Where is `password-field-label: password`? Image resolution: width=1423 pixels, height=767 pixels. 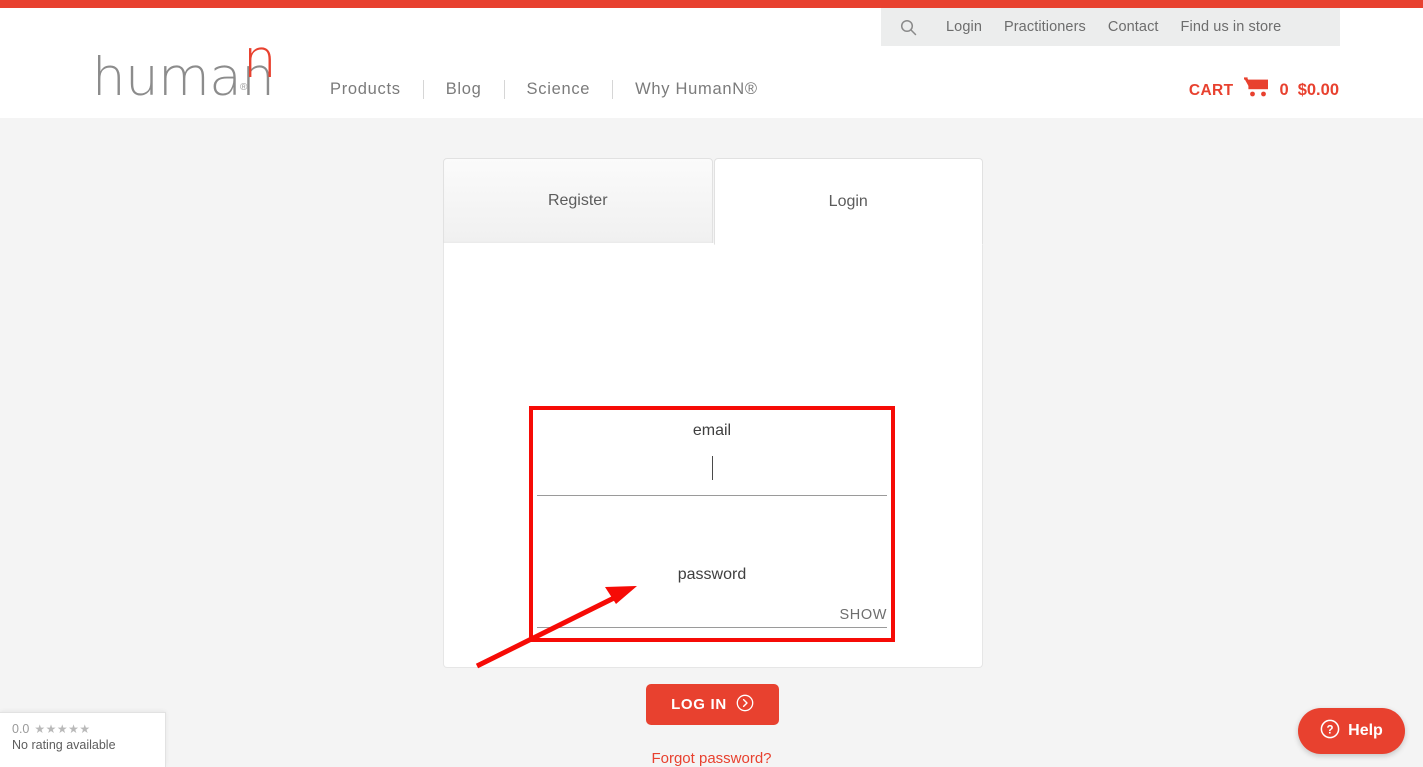 password-field-label: password is located at coordinates (712, 574).